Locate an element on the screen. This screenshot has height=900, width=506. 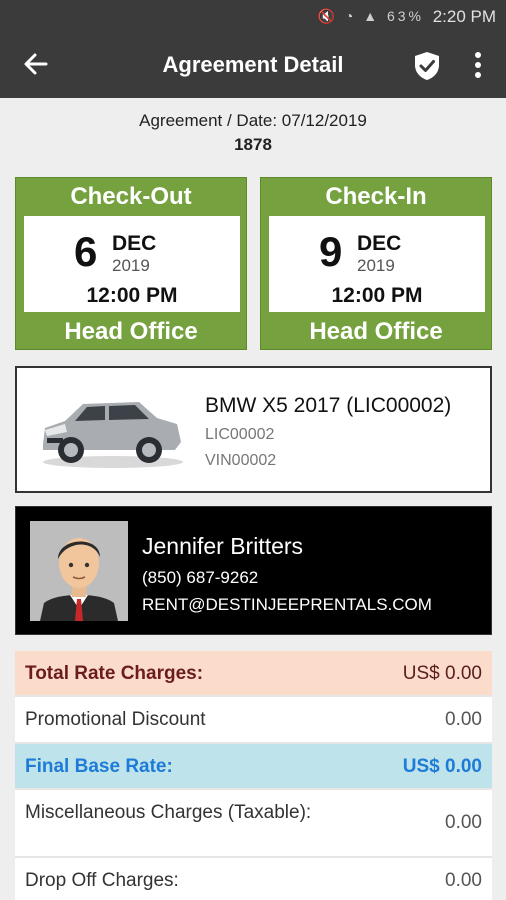
agreement-header: Agreement / Date: 07/12/2019 1878 is located at coordinates (253, 133).